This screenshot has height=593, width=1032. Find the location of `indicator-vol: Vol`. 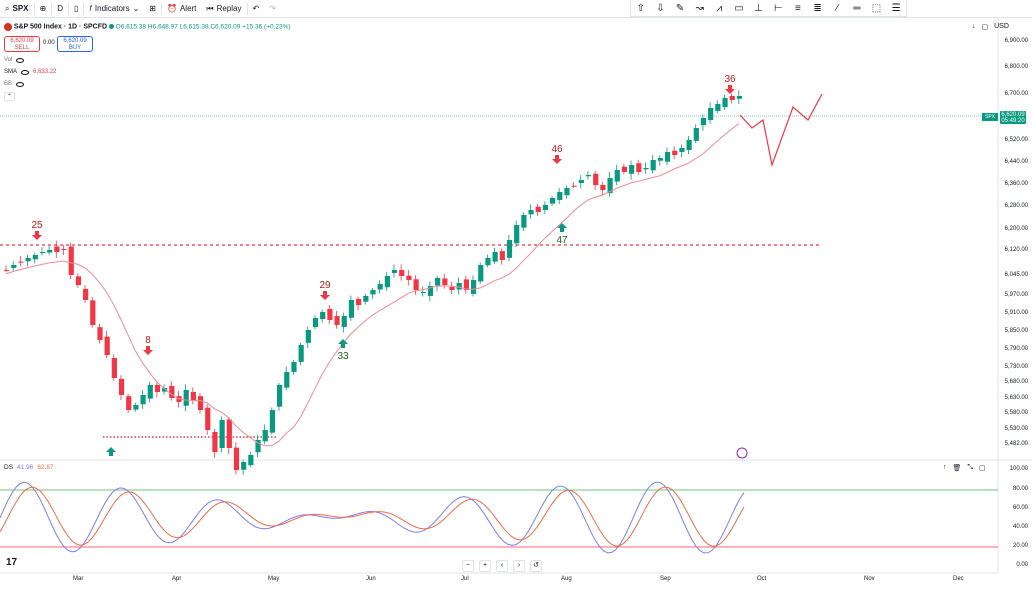

indicator-vol: Vol is located at coordinates (14, 60).